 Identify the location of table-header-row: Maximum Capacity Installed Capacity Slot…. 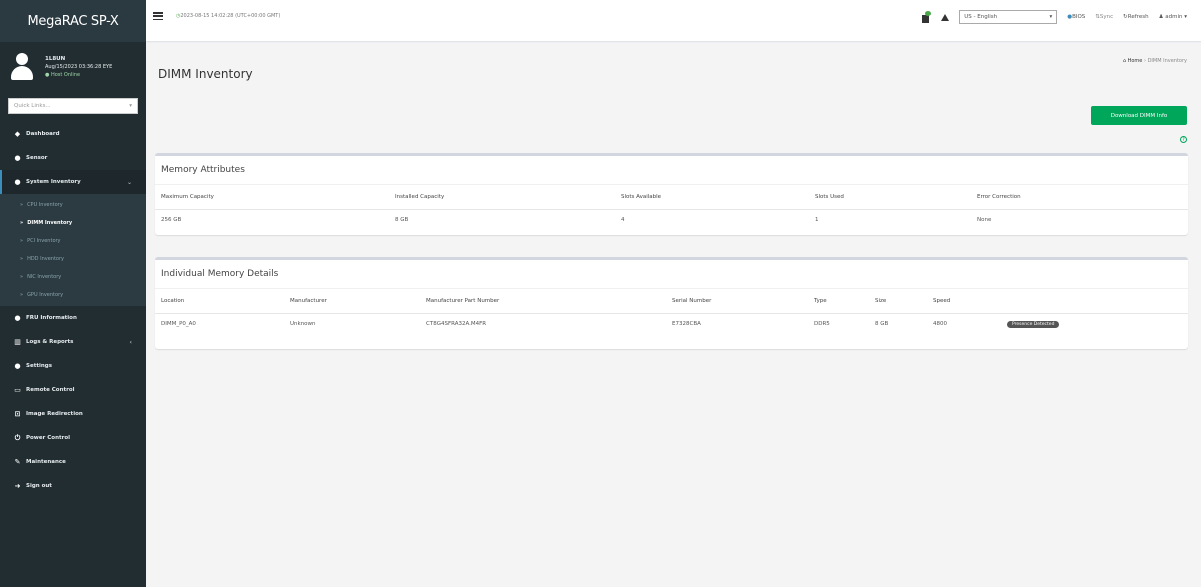
(671, 197).